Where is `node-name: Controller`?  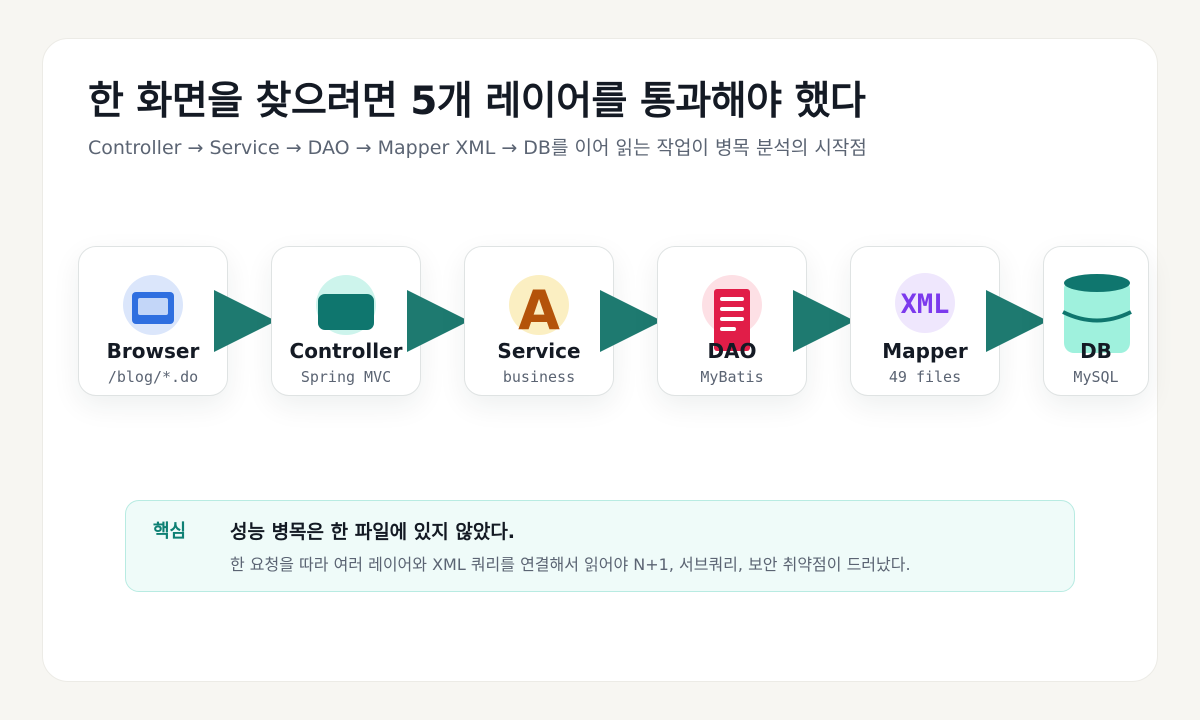
node-name: Controller is located at coordinates (346, 351).